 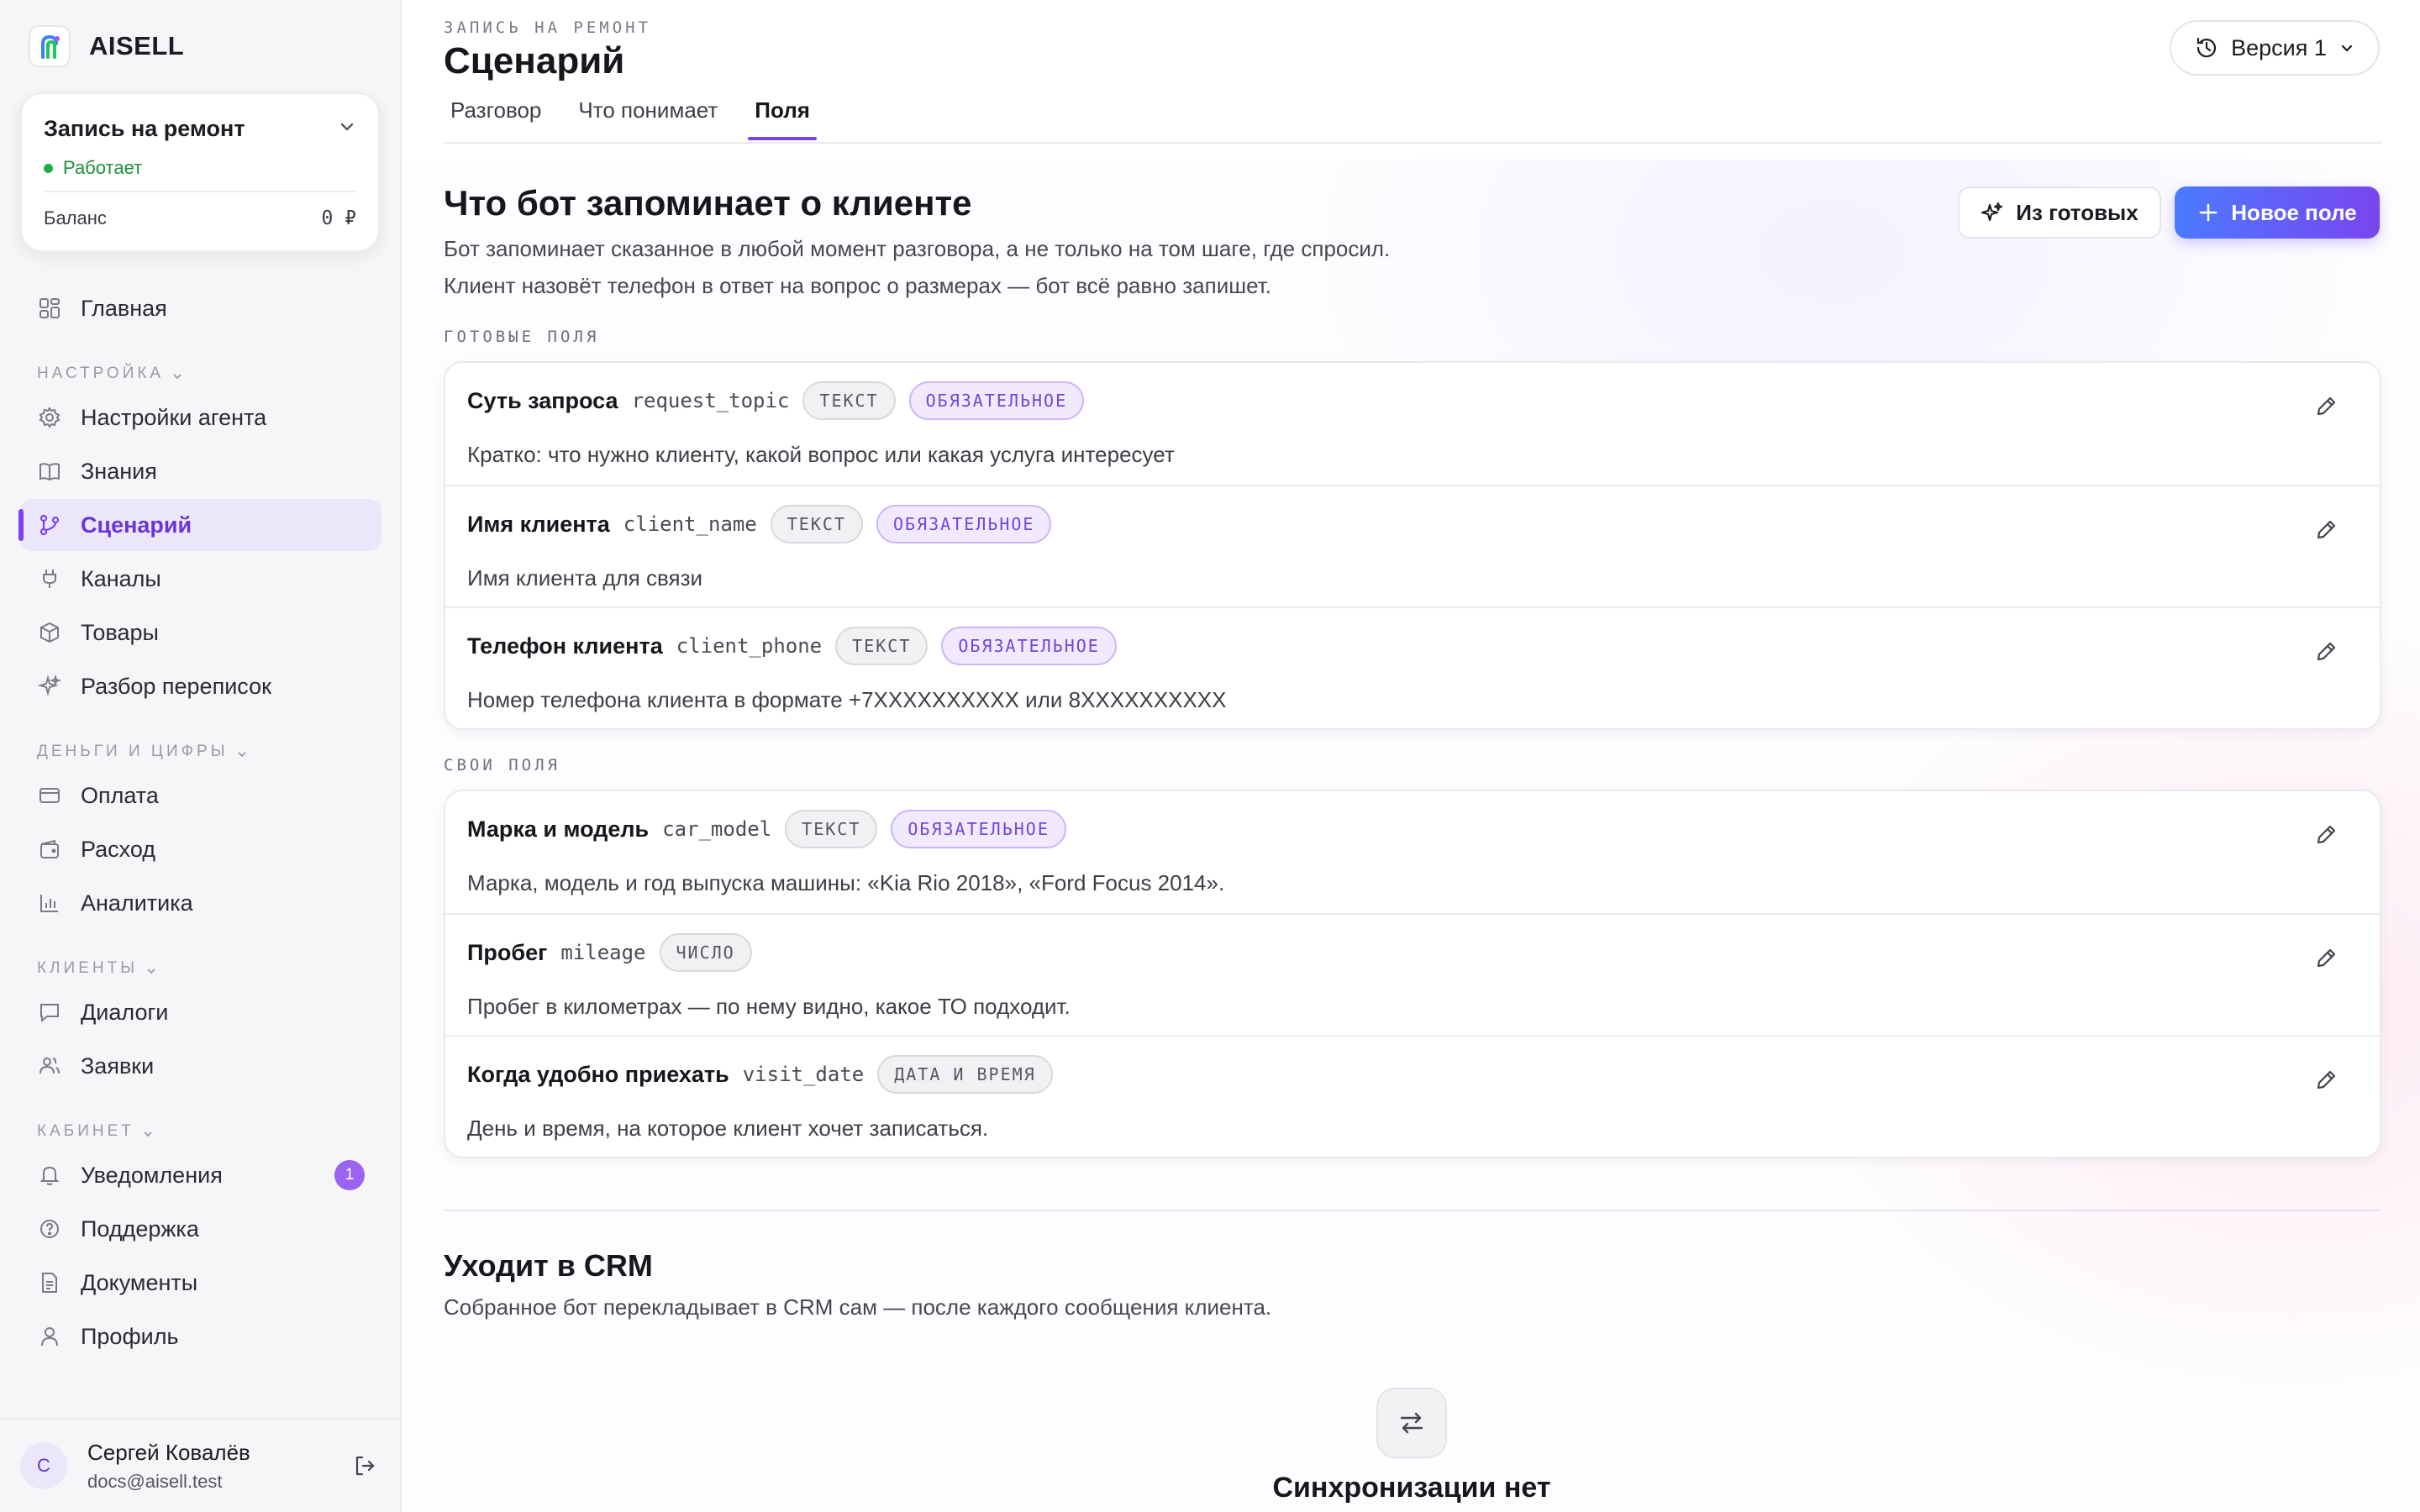 What do you see at coordinates (1411, 1423) in the screenshot?
I see `swap-arrows-icon` at bounding box center [1411, 1423].